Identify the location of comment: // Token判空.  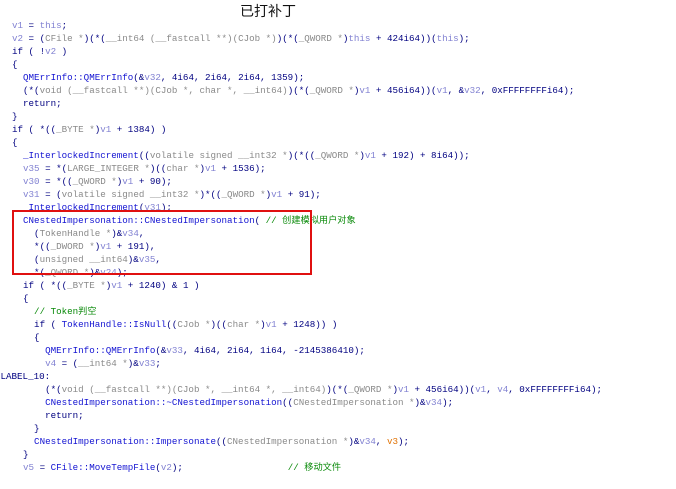
(54, 311).